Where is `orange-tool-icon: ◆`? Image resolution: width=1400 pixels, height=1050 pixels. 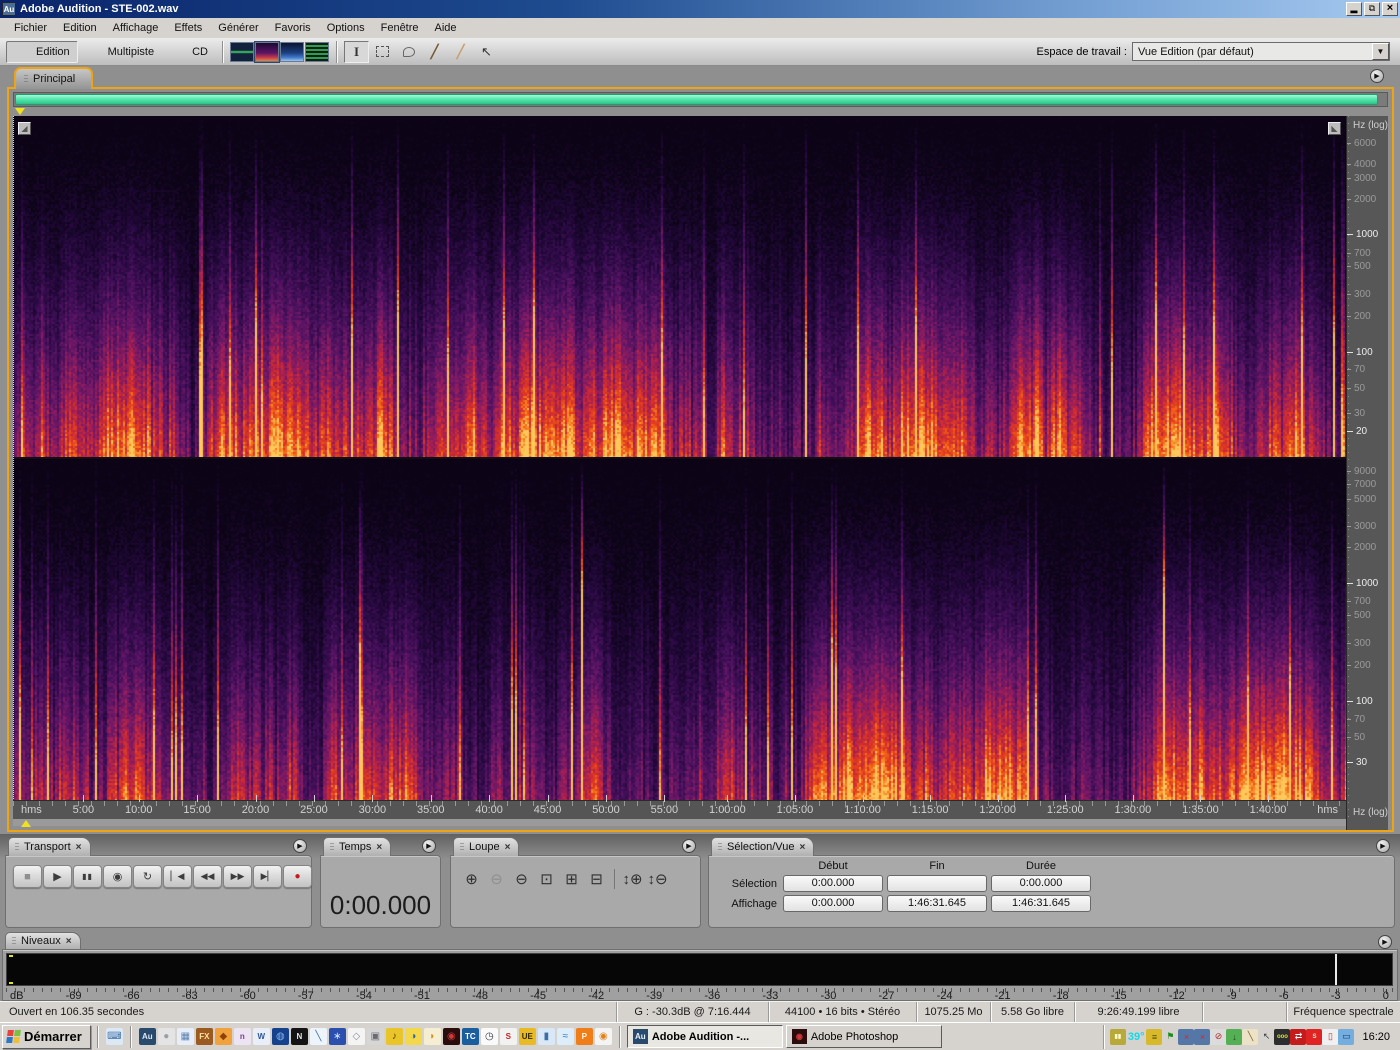 orange-tool-icon: ◆ is located at coordinates (223, 1036).